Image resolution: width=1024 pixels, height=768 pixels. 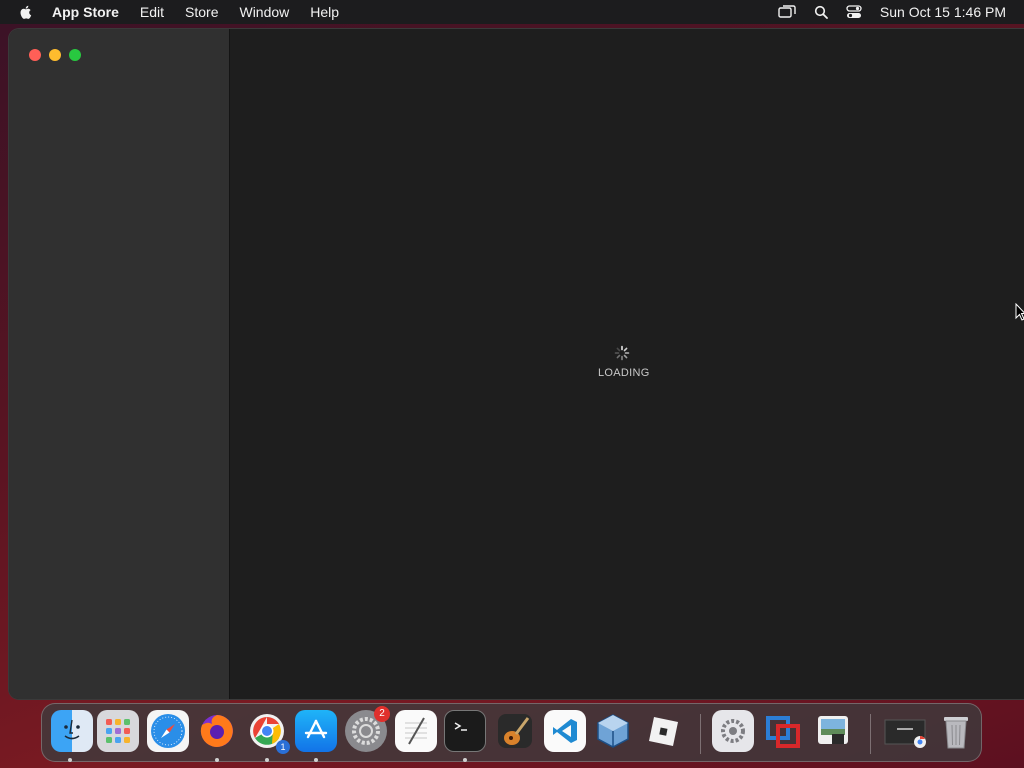 I want to click on apple-menu-icon, so click(x=26, y=12).